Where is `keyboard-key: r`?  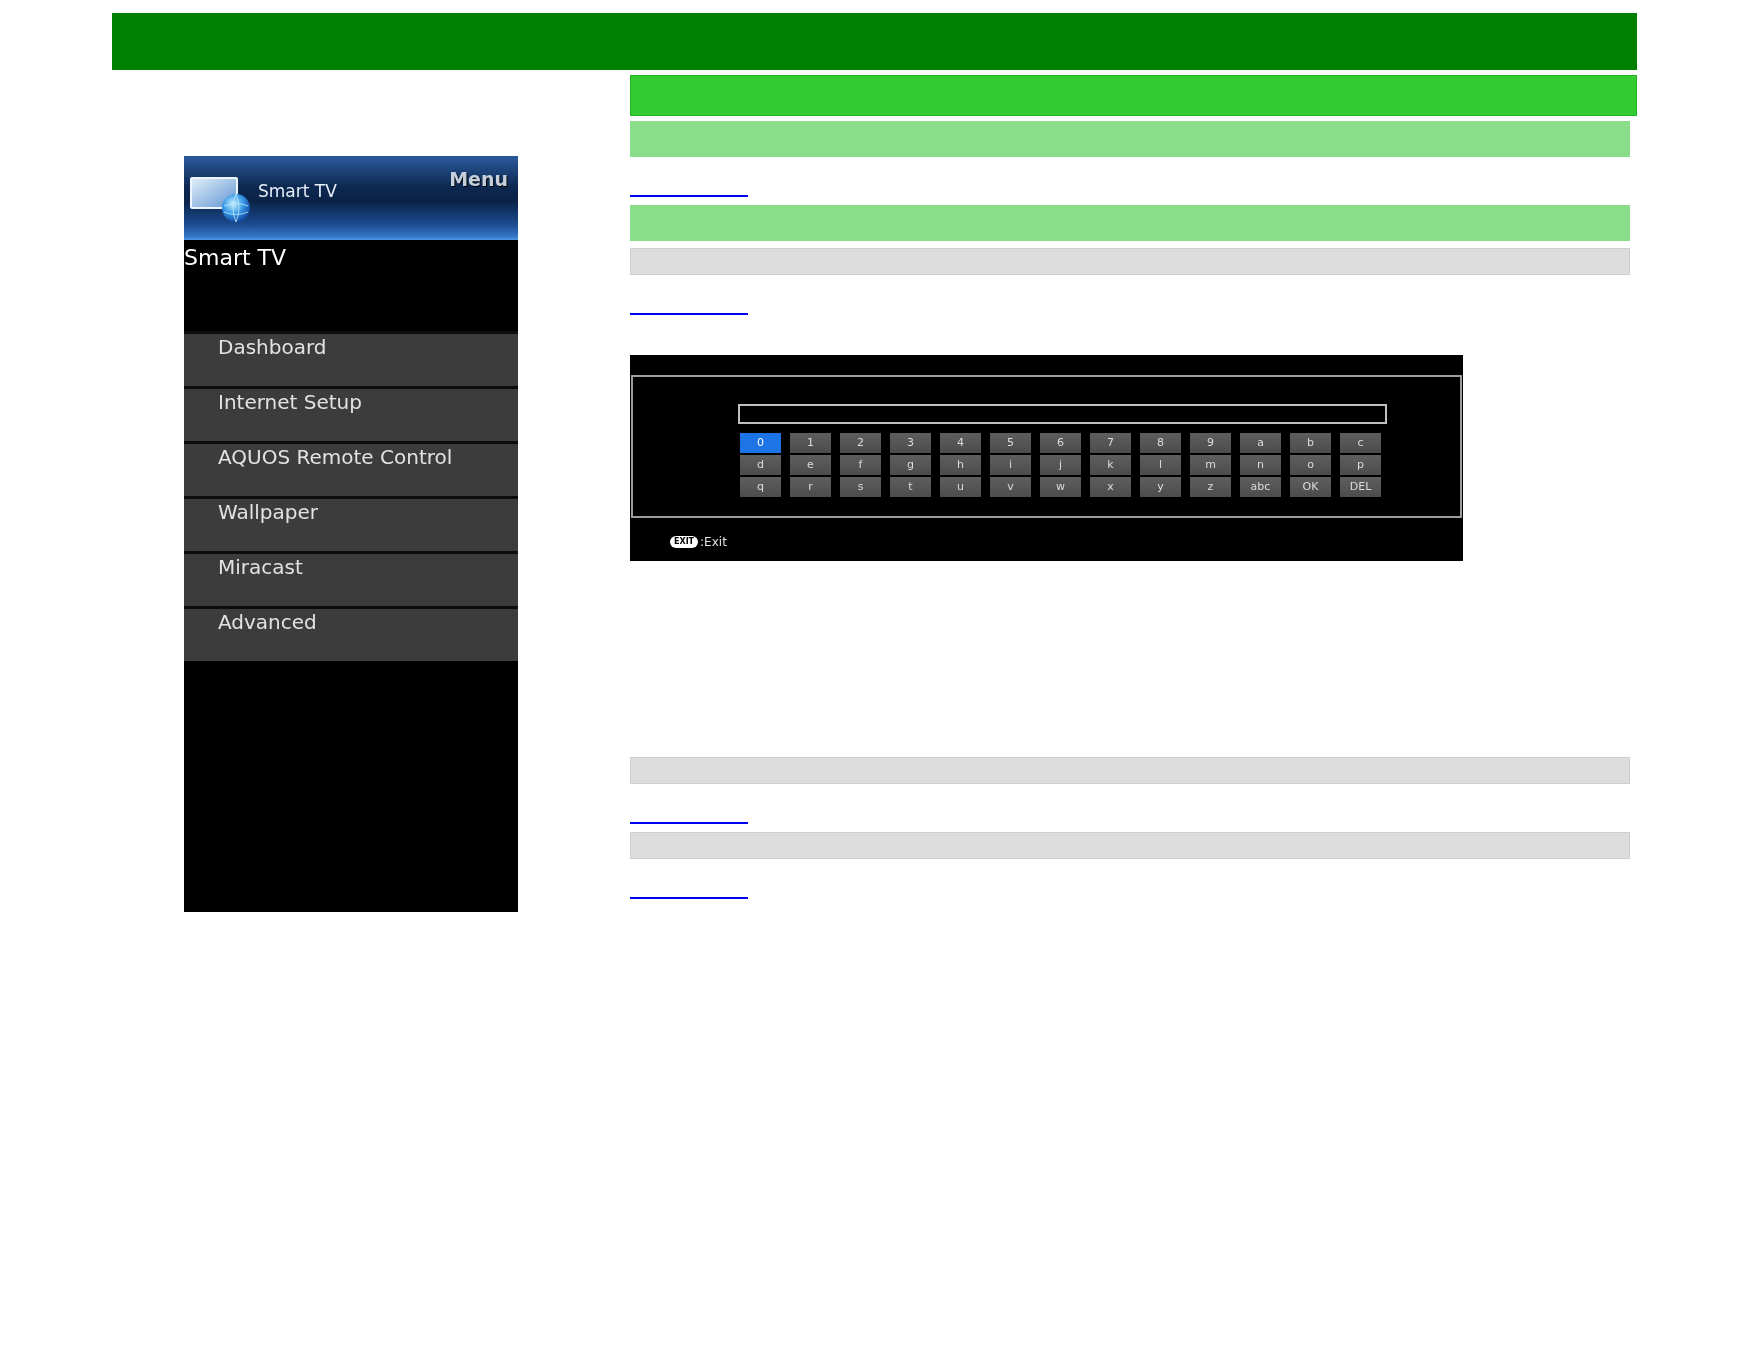 keyboard-key: r is located at coordinates (810, 487).